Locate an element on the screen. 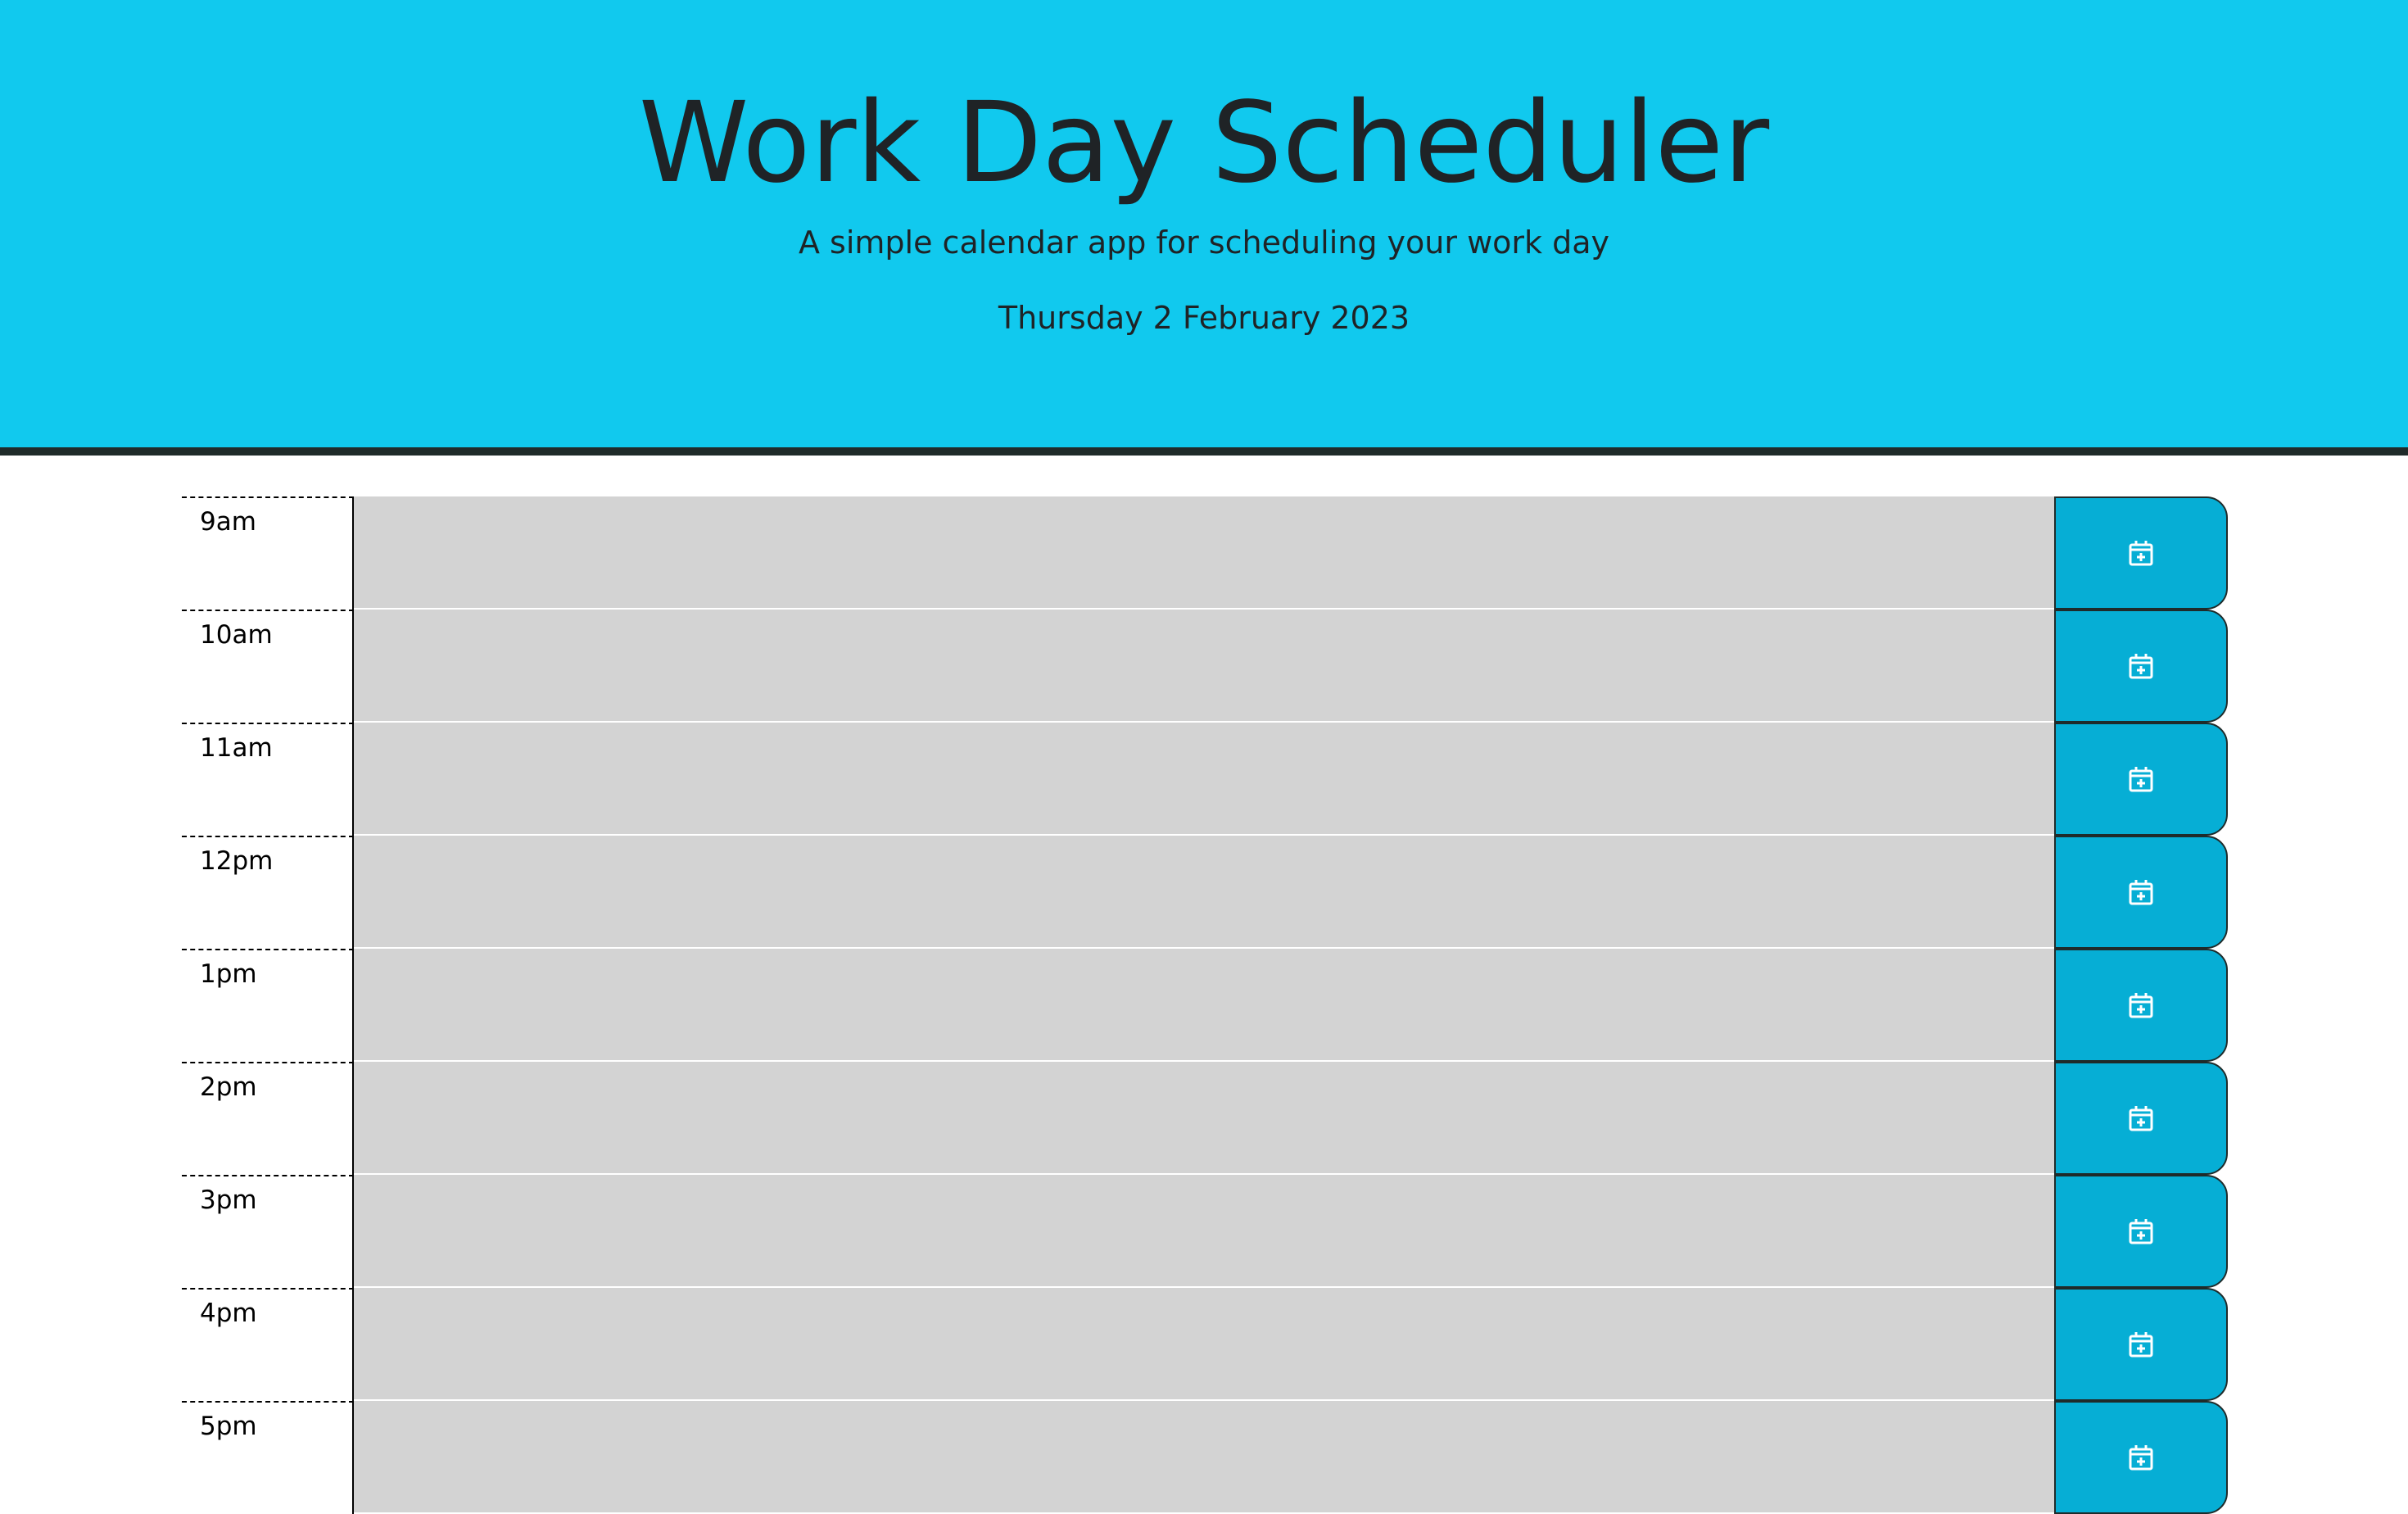  time-block-5pm: 5pm is located at coordinates (1205, 1457).